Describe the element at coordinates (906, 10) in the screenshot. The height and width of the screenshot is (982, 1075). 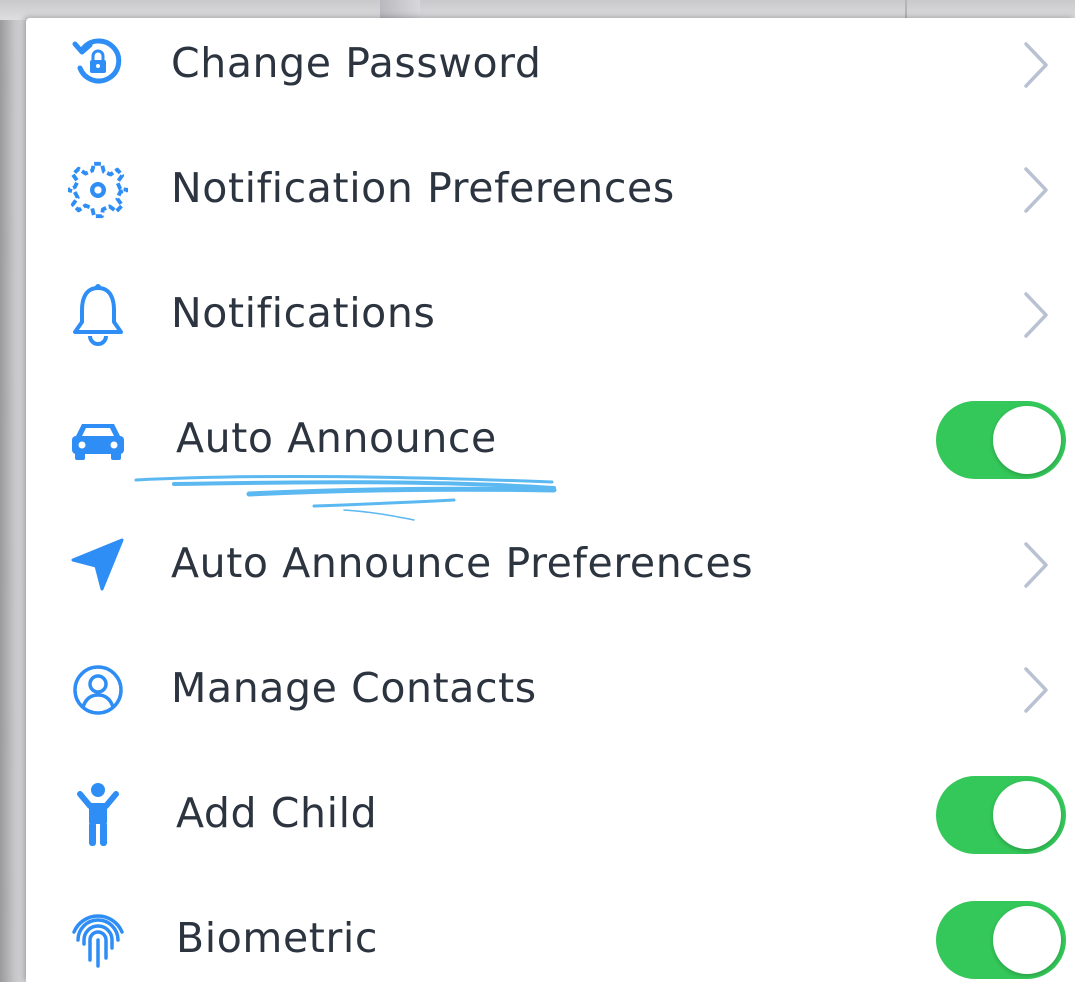
I see `background-divider` at that location.